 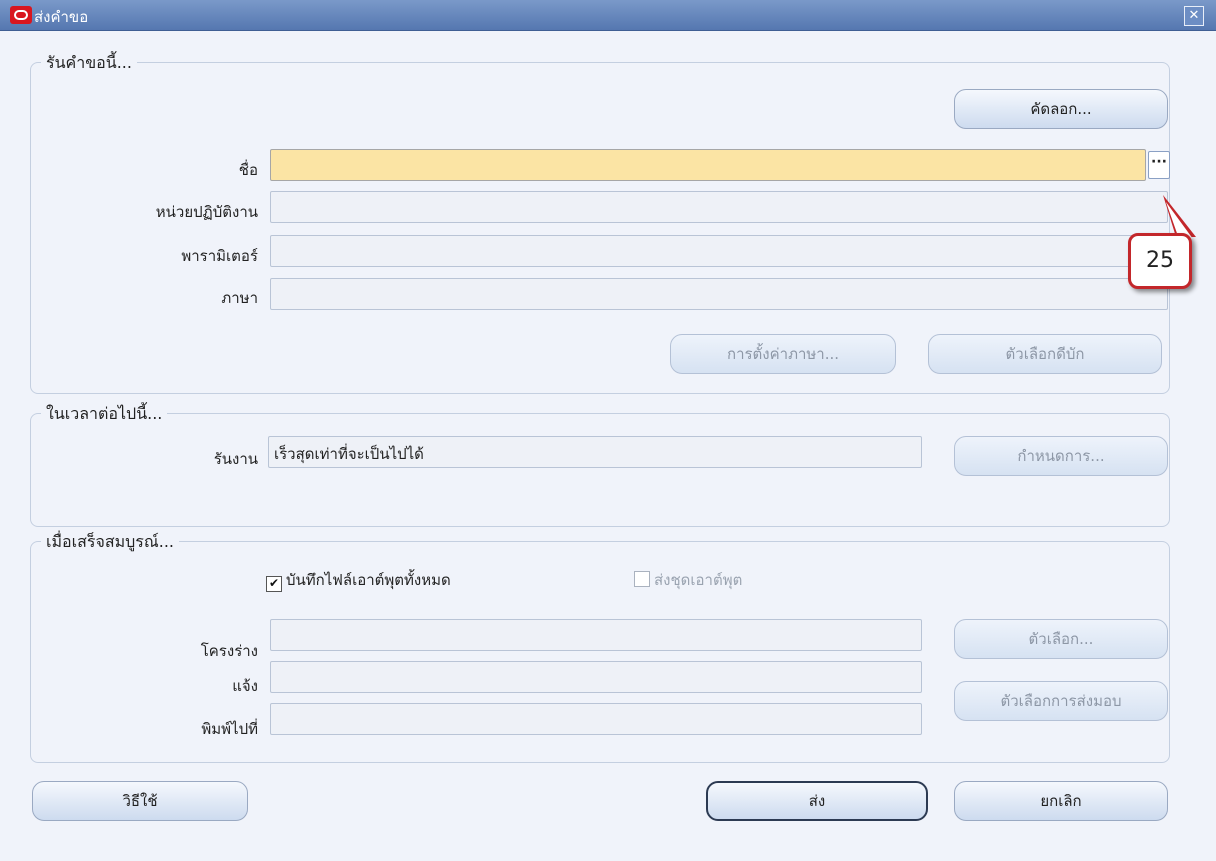 I want to click on checkbox-checked-icon: ✔, so click(x=274, y=584).